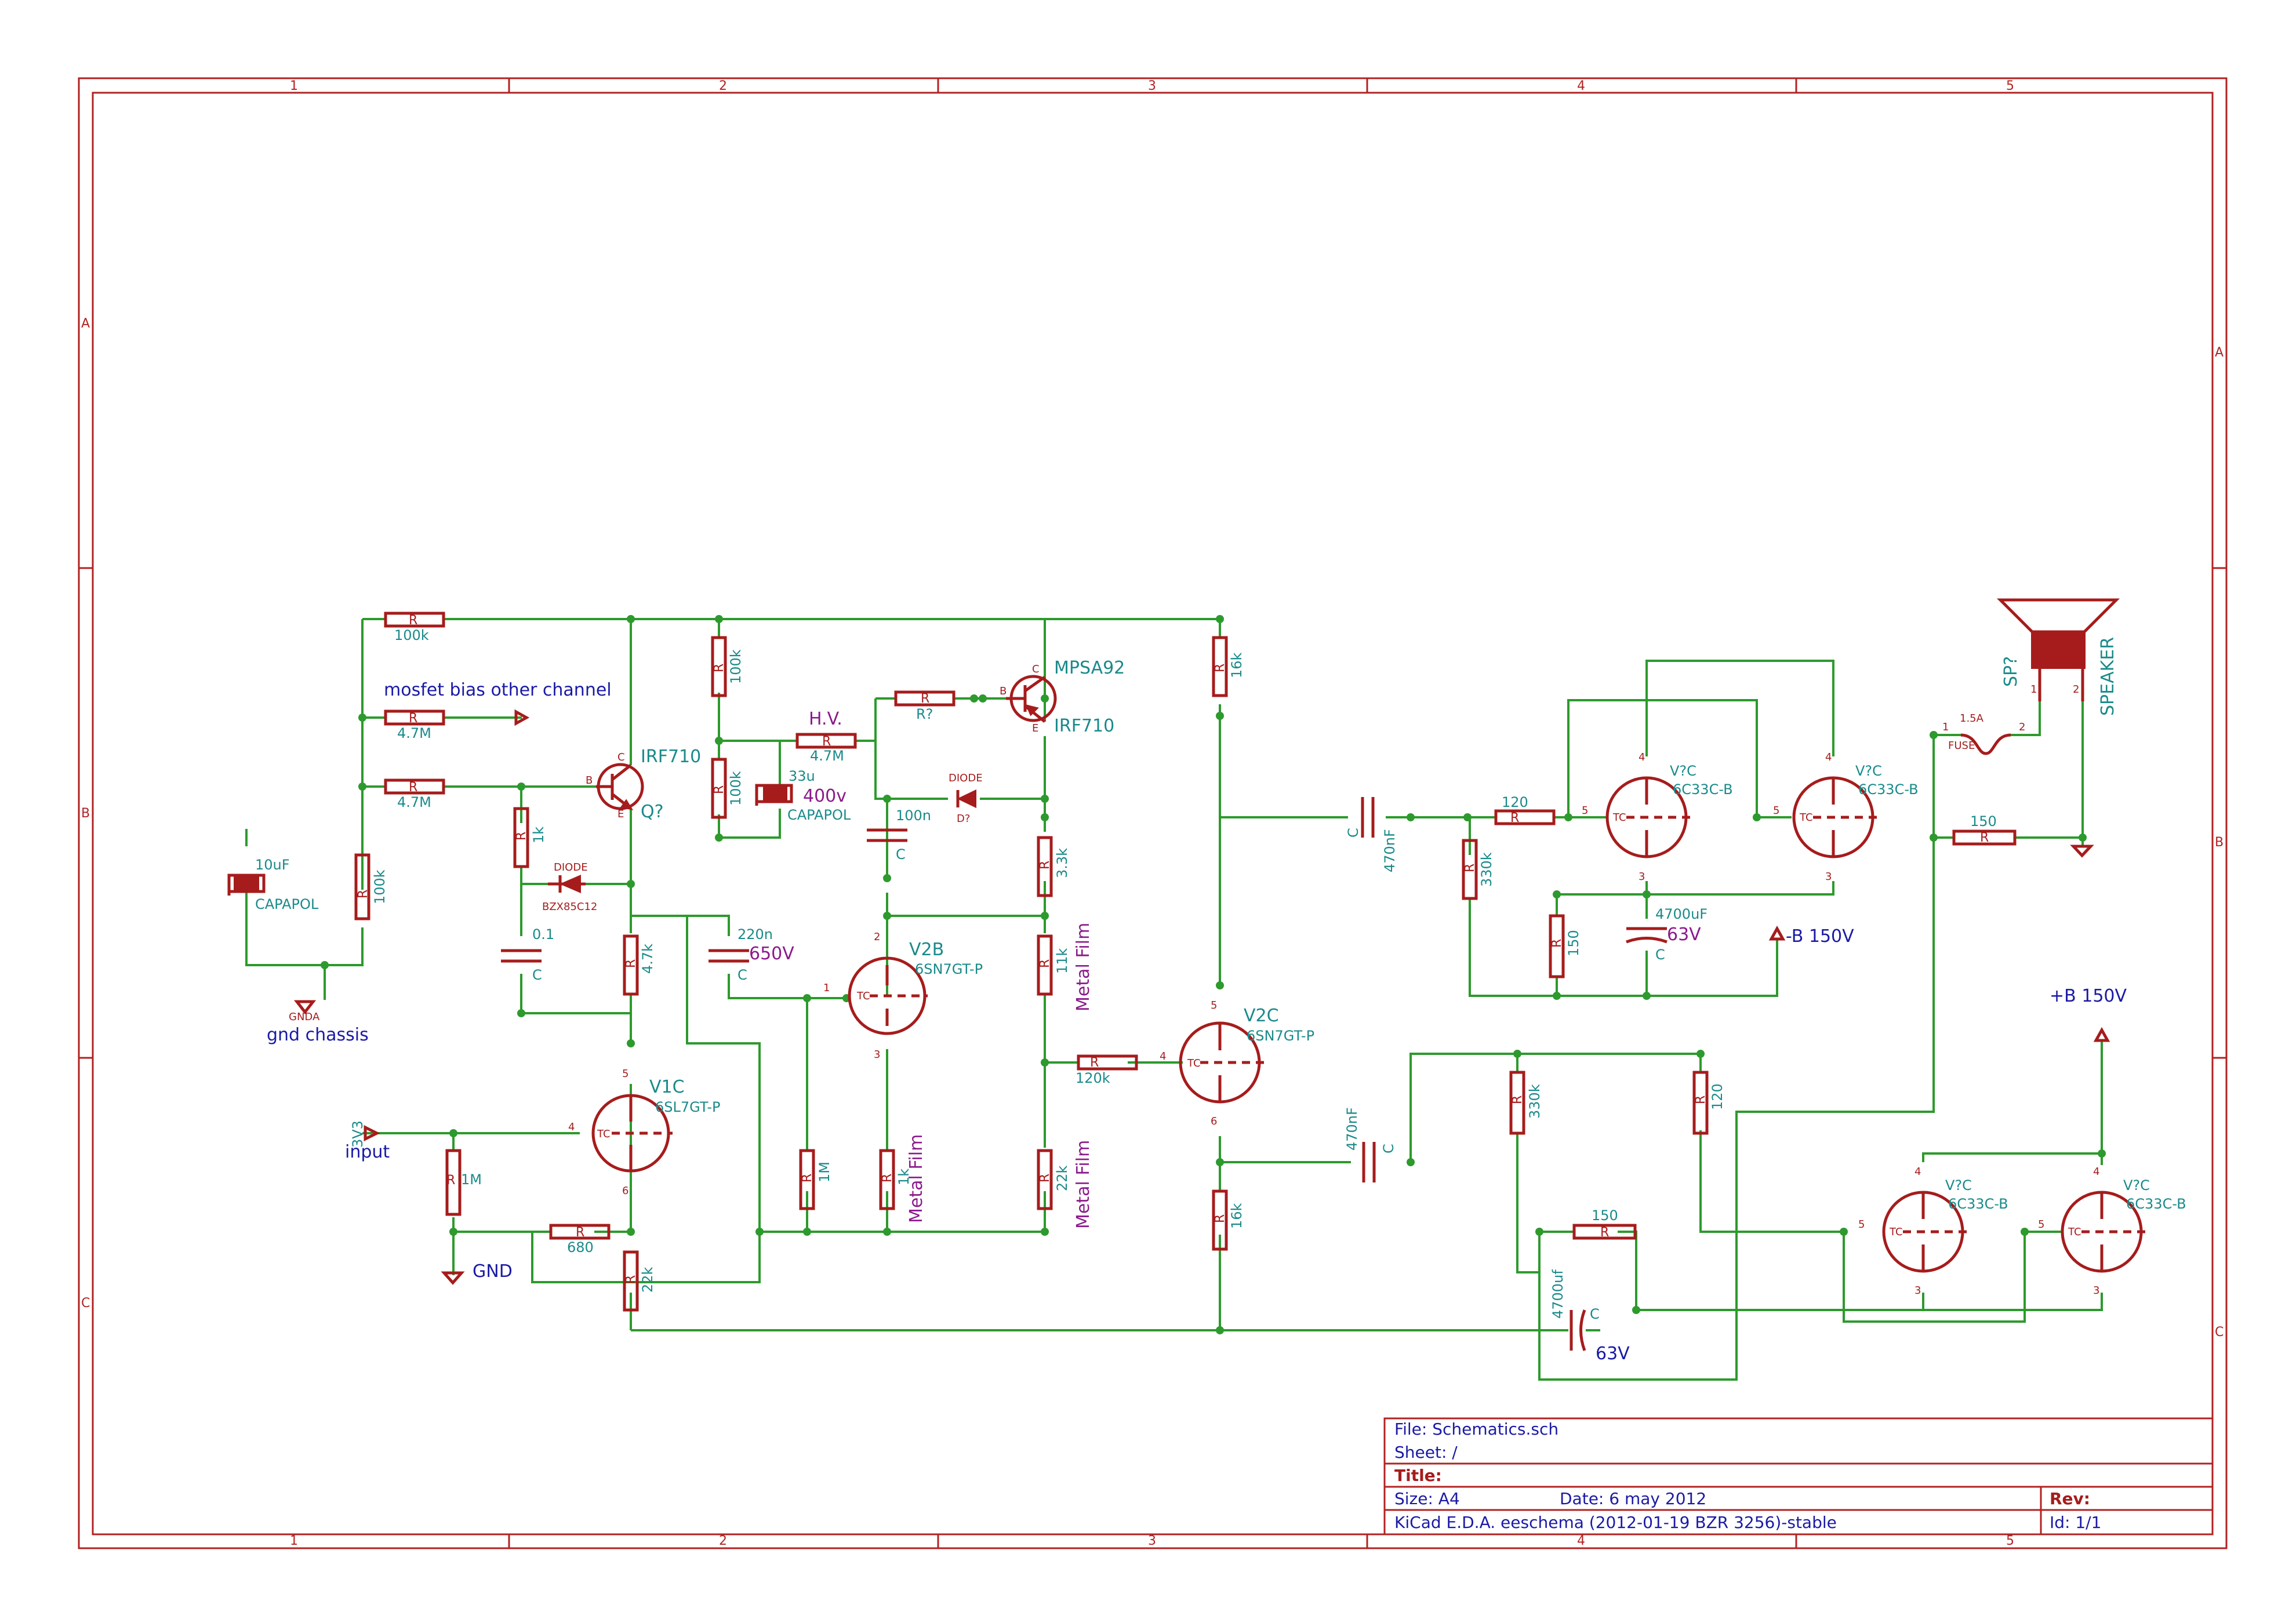 The width and height of the screenshot is (2296, 1623). I want to click on q2-value: MPSA92, so click(1089, 668).